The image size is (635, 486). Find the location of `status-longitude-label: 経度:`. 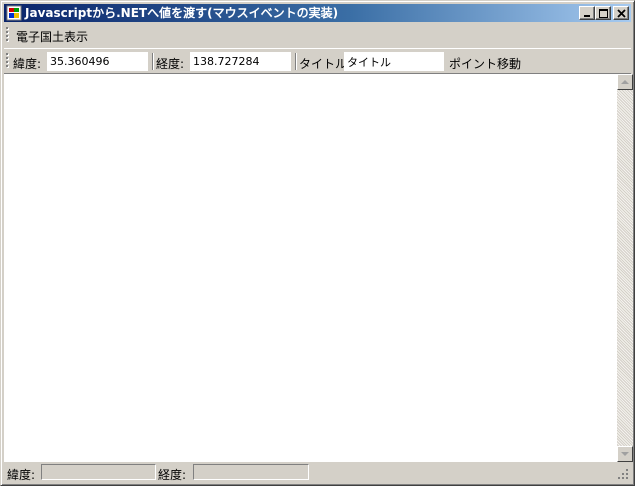

status-longitude-label: 経度: is located at coordinates (172, 475).